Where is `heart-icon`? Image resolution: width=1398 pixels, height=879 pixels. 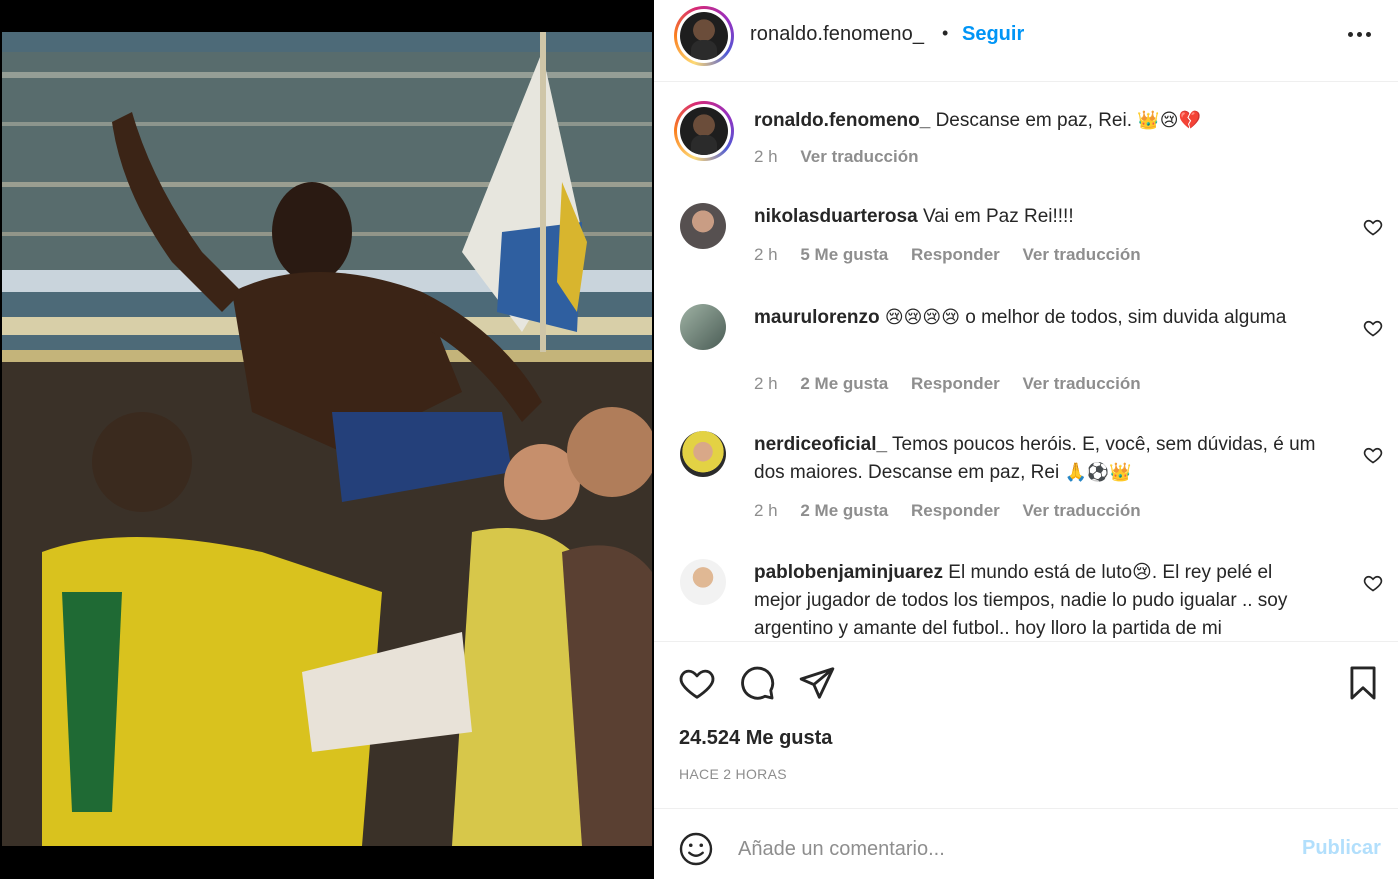
heart-icon is located at coordinates (697, 683).